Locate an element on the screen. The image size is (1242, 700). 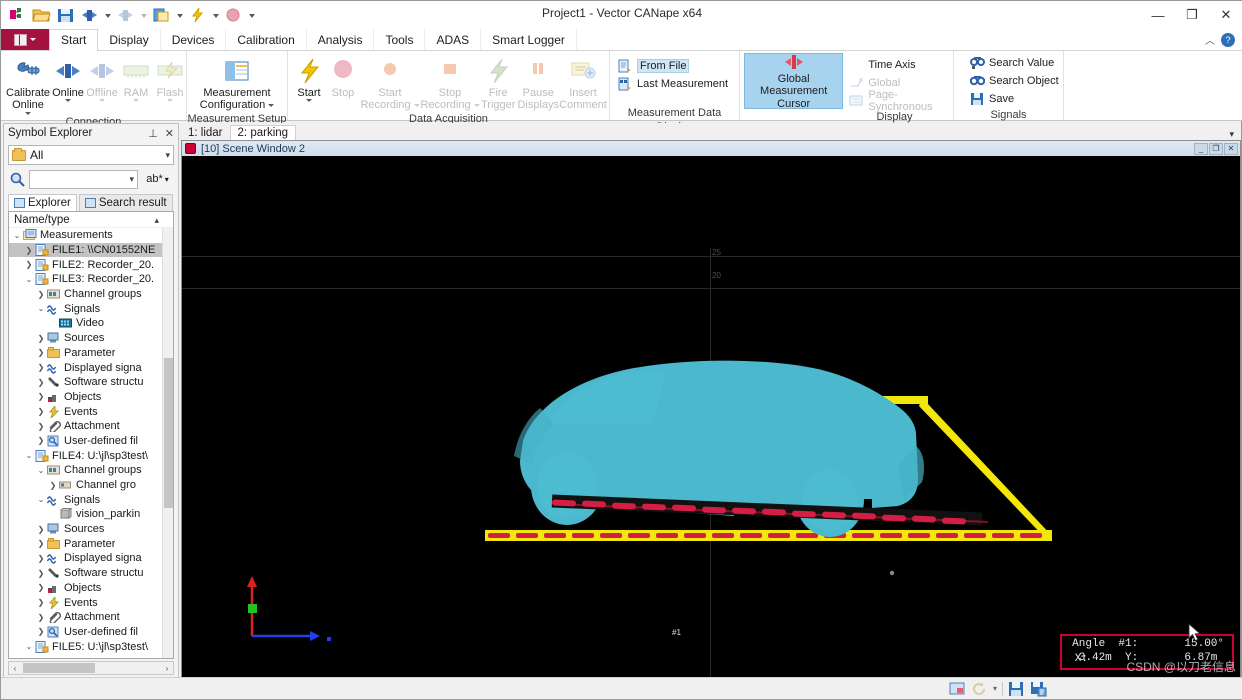
tab-search-result: Search result is located at coordinates (125, 202).